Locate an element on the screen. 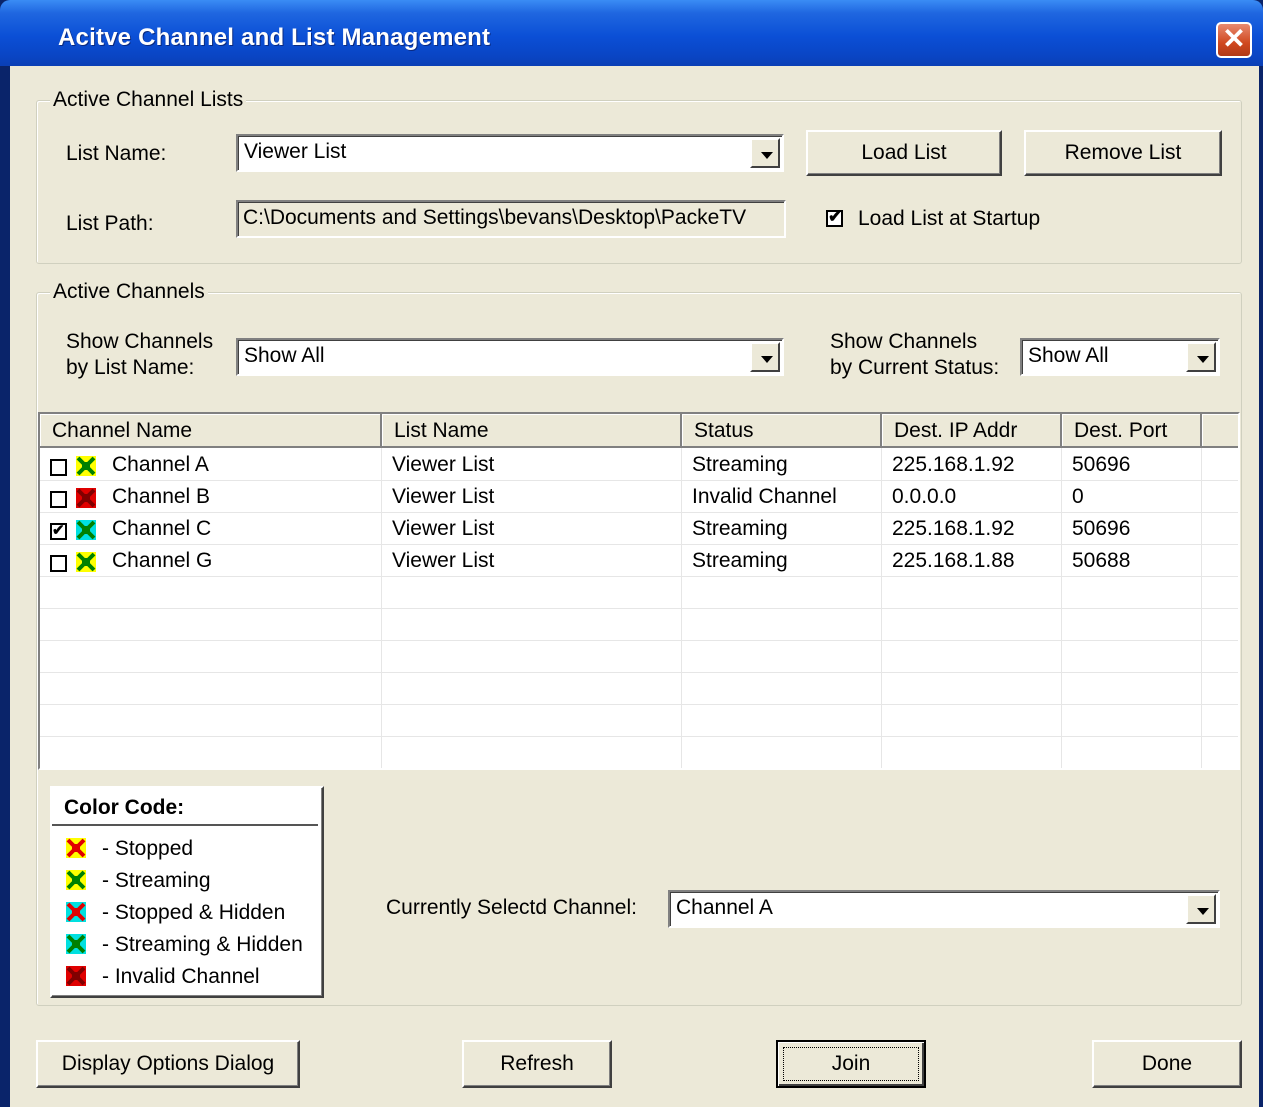 This screenshot has width=1263, height=1107. selected-channel-value: Channel A is located at coordinates (724, 907).